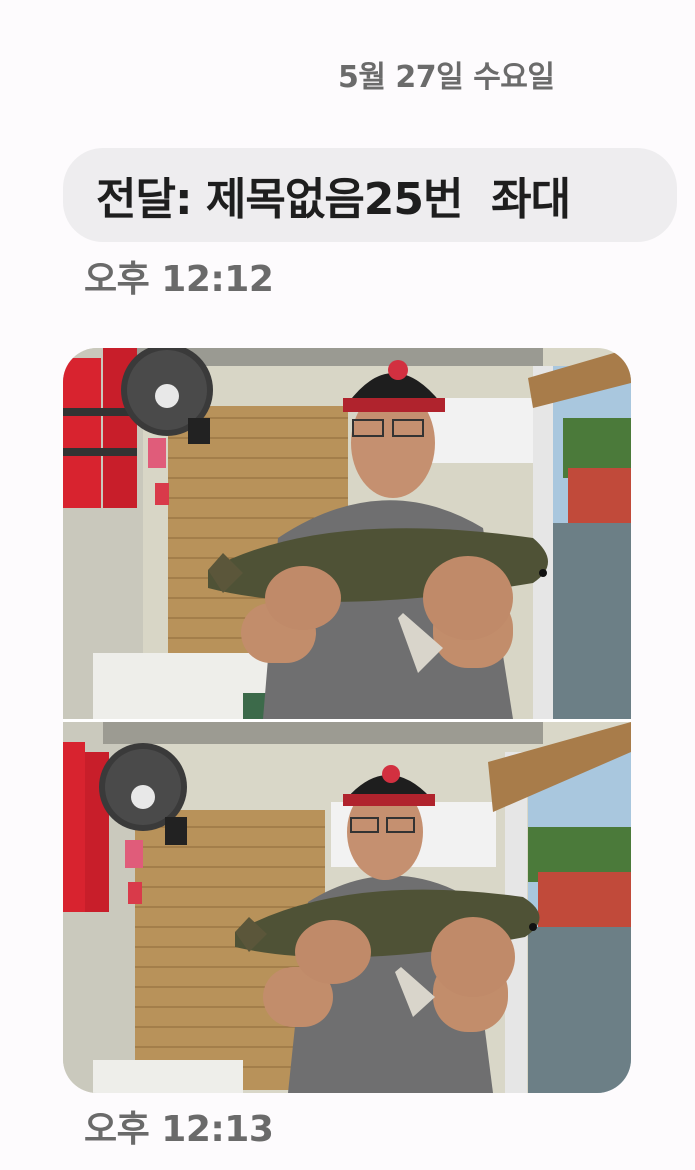 This screenshot has width=695, height=1170. What do you see at coordinates (179, 1129) in the screenshot?
I see `message-timestamp: 오후 12:13` at bounding box center [179, 1129].